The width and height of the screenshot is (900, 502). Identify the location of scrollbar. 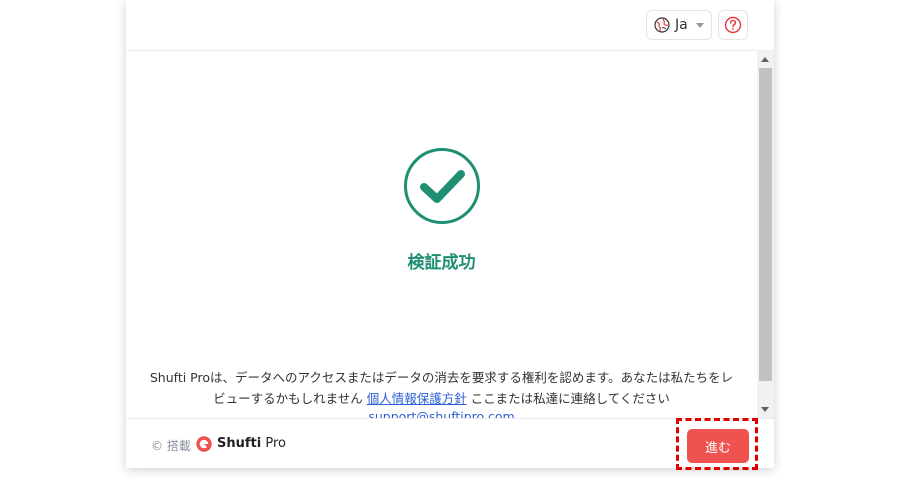
(765, 234).